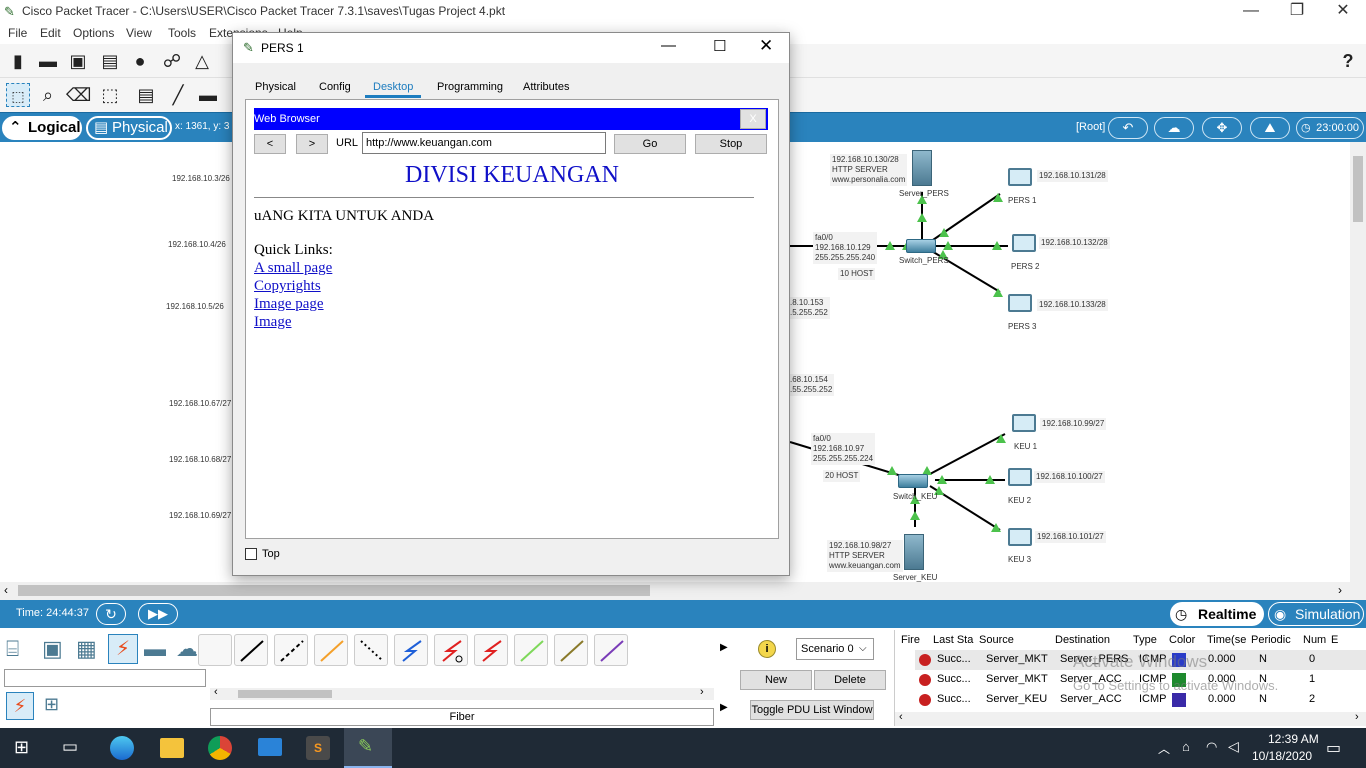 The width and height of the screenshot is (1366, 768). I want to click on select-icon: ⬚, so click(18, 95).